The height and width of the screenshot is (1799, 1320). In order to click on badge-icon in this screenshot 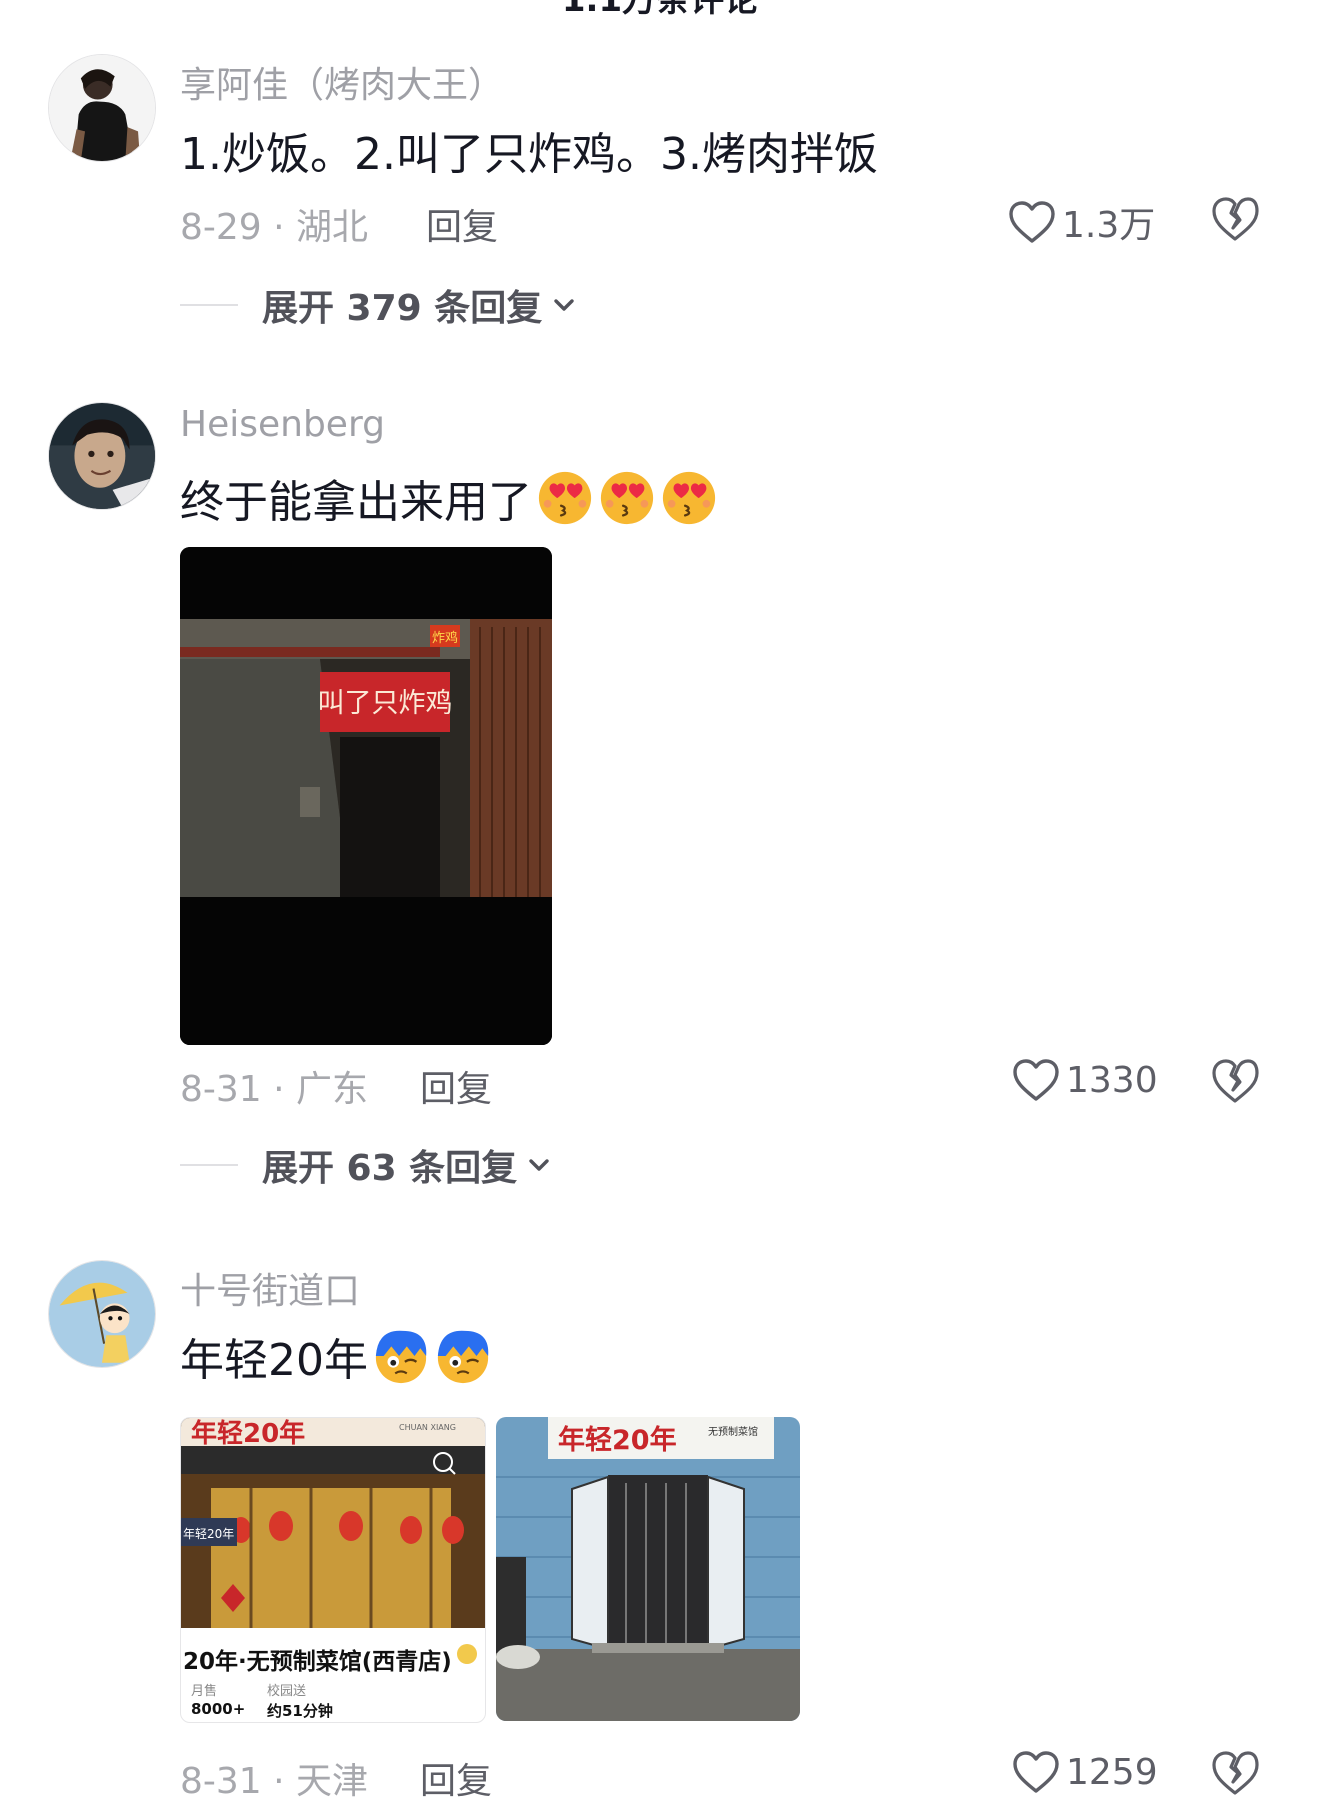, I will do `click(467, 1654)`.